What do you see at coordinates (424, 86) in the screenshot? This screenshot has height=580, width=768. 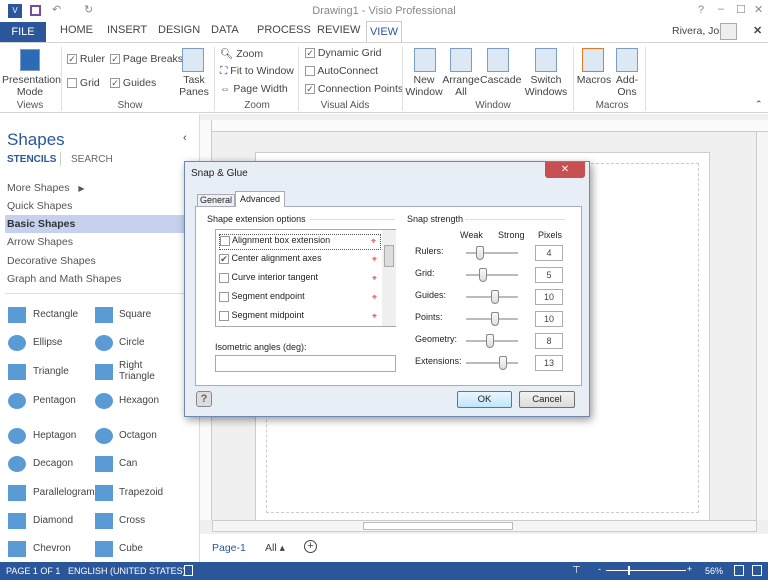 I see `new-window-button: New Window` at bounding box center [424, 86].